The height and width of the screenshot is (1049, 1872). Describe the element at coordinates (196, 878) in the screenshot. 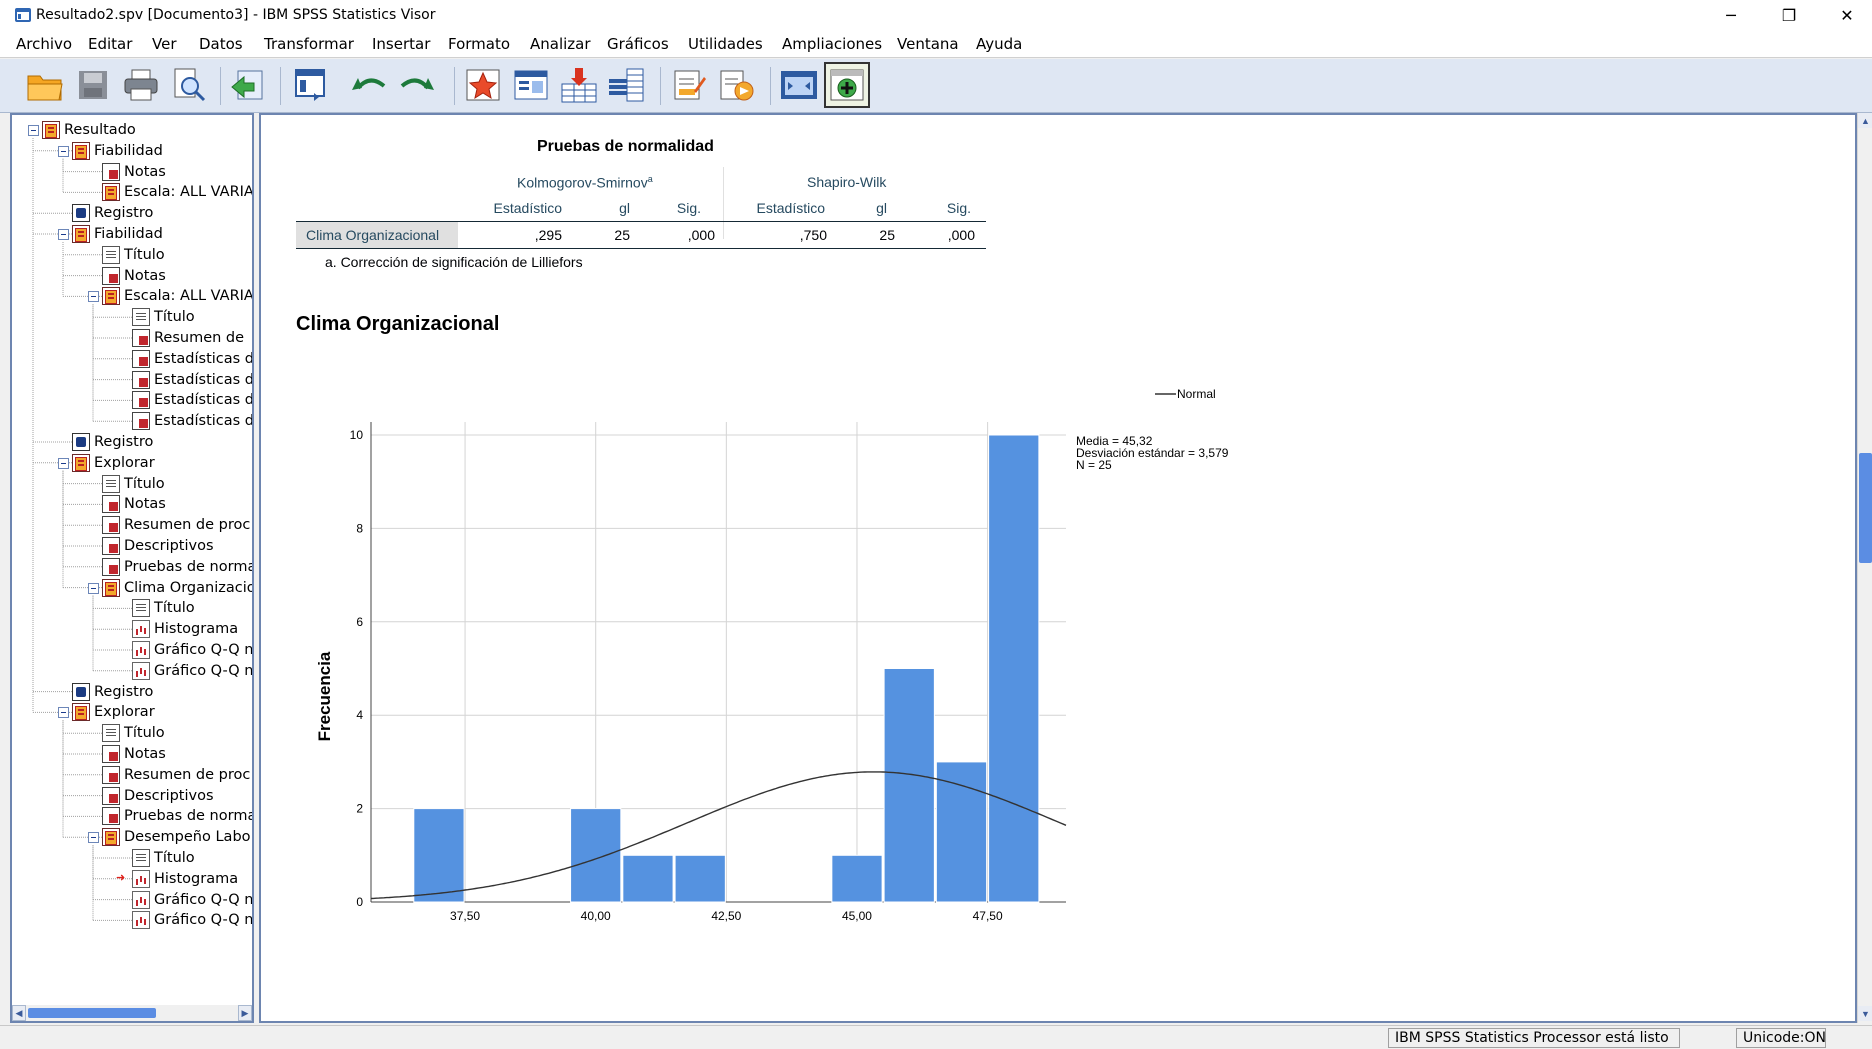

I see `outline-item-label: Histograma` at that location.